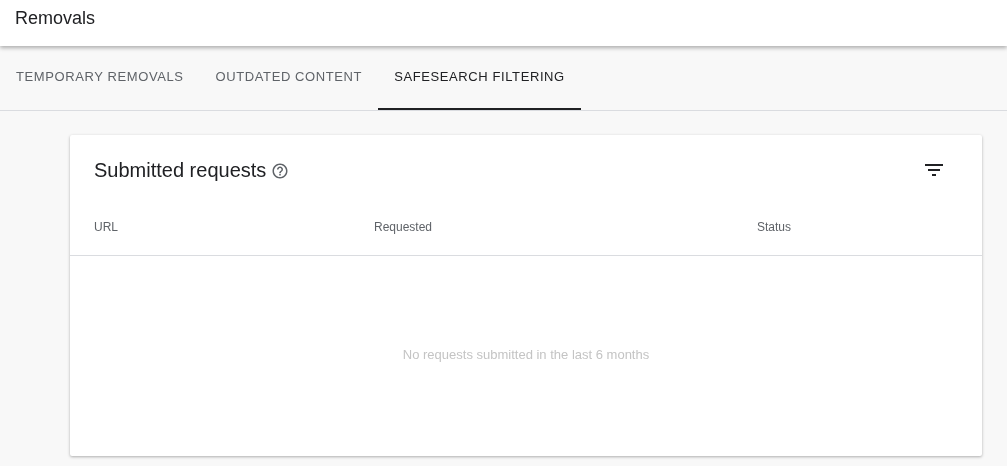 The width and height of the screenshot is (1007, 466). Describe the element at coordinates (100, 78) in the screenshot. I see `tab: TEMPORARY REMOVALS` at that location.